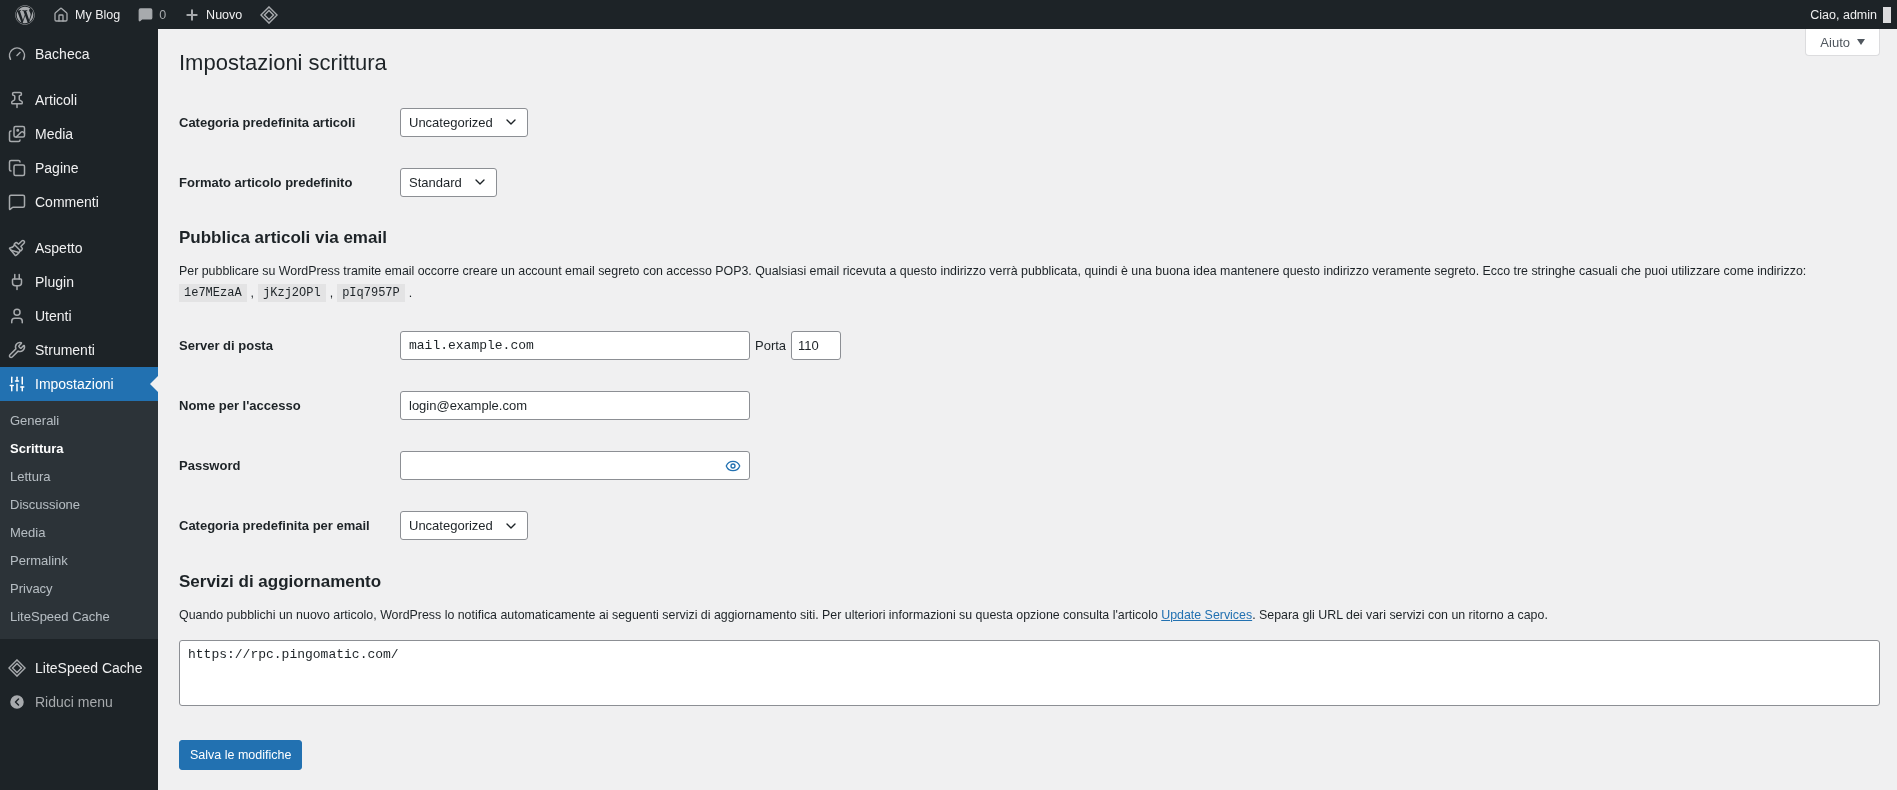 This screenshot has height=790, width=1897. What do you see at coordinates (79, 168) in the screenshot?
I see `menu-item: Pagine` at bounding box center [79, 168].